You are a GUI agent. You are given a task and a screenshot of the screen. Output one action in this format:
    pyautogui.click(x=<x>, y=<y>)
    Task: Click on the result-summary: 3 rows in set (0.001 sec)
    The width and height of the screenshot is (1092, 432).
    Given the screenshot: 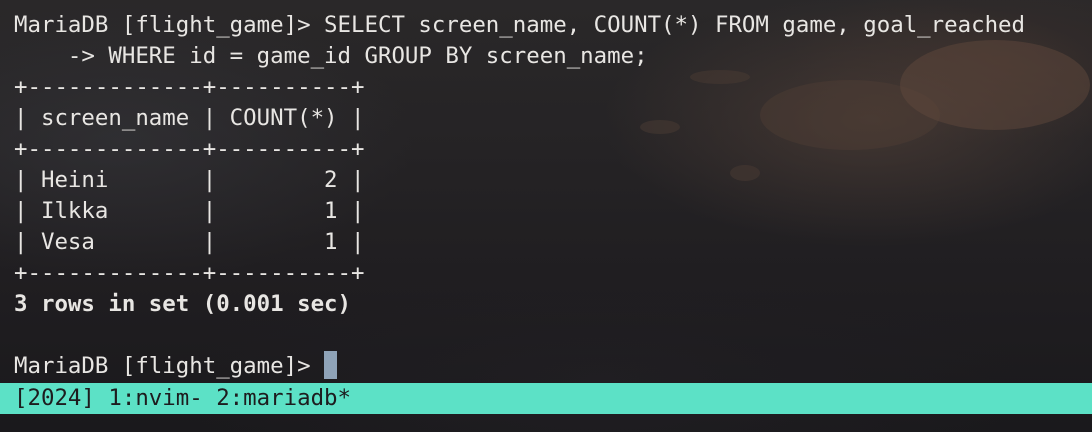 What is the action you would take?
    pyautogui.click(x=183, y=304)
    